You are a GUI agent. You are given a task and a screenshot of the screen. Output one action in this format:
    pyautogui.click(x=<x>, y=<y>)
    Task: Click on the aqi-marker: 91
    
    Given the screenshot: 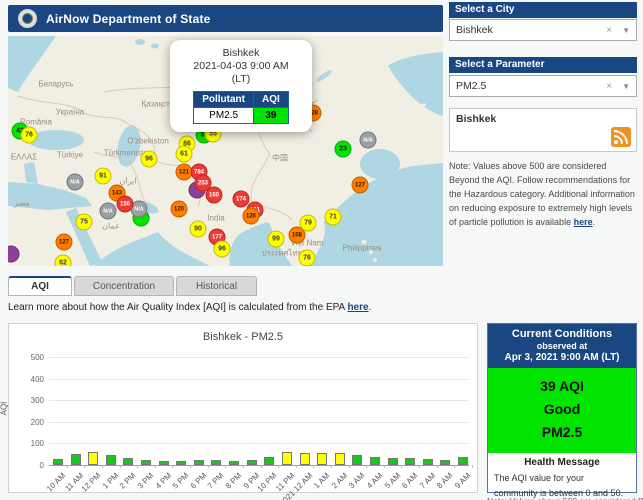 What is the action you would take?
    pyautogui.click(x=103, y=176)
    